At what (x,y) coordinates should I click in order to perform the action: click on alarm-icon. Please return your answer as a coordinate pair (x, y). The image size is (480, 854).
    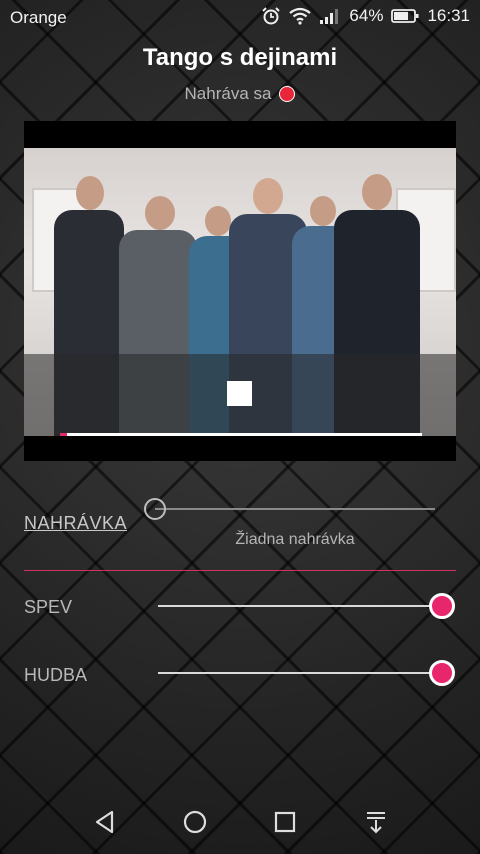
    Looking at the image, I should click on (271, 16).